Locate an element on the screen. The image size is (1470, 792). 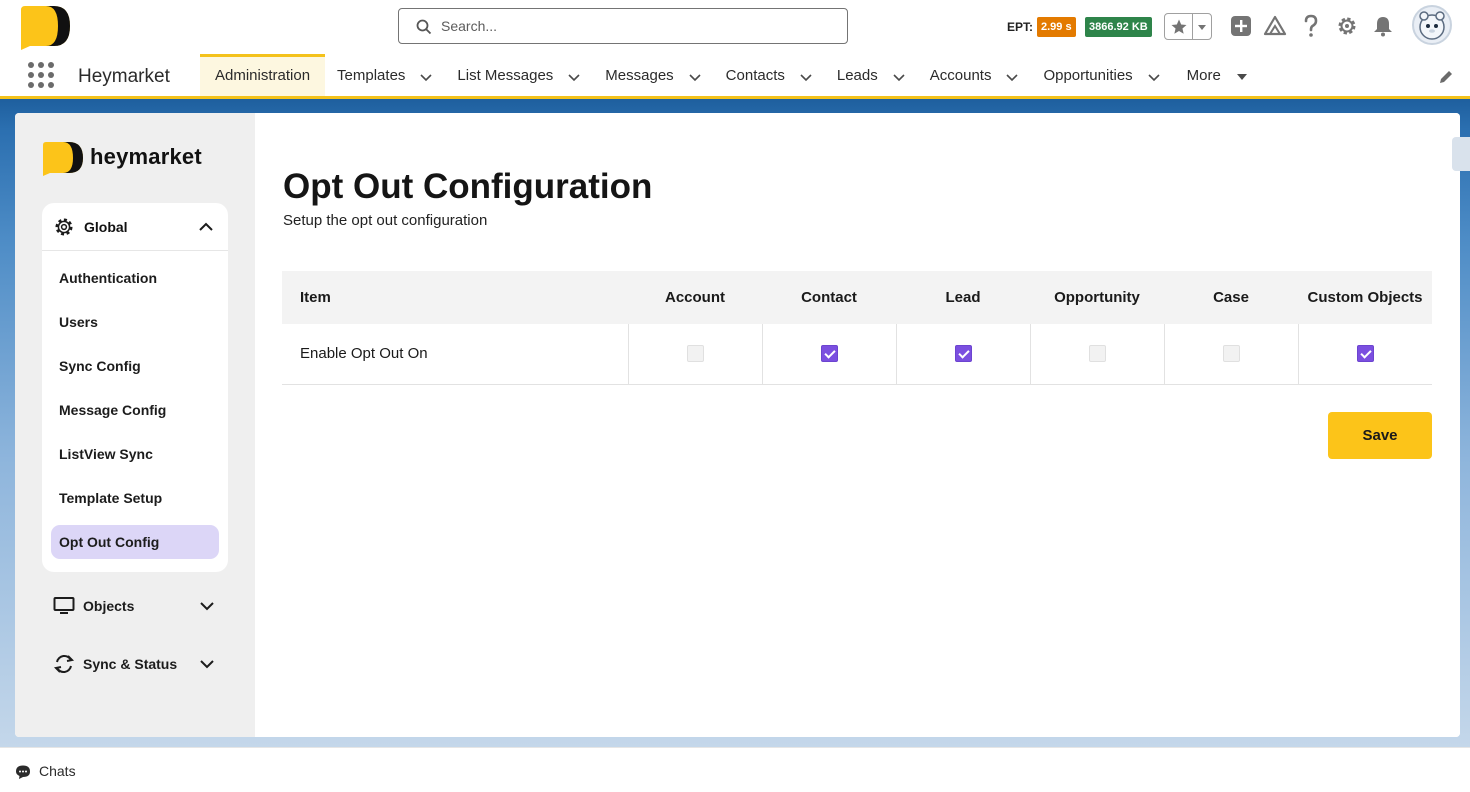
nav-tab-label: Opportunities is located at coordinates (1088, 75).